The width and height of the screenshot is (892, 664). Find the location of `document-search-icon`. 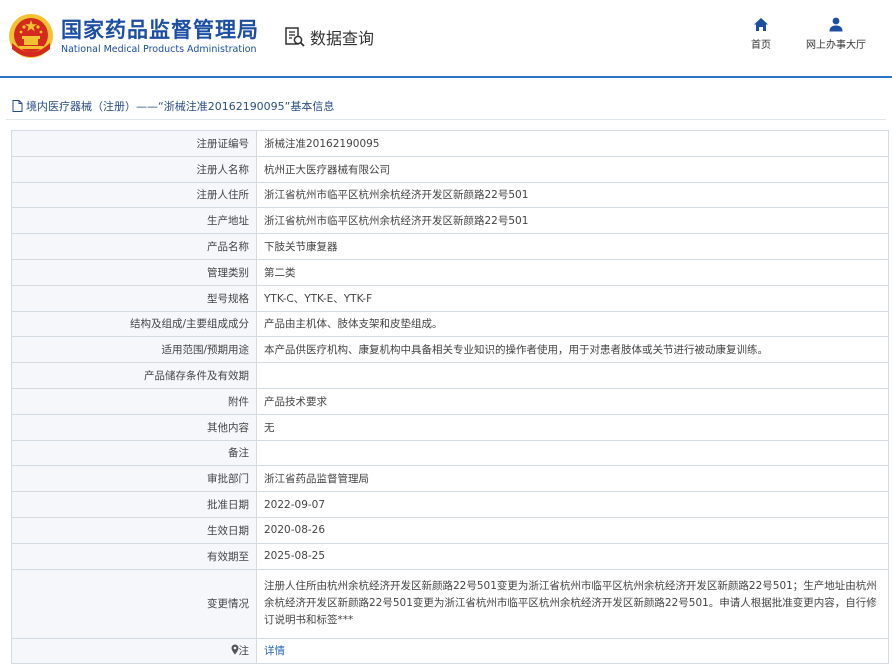

document-search-icon is located at coordinates (295, 37).